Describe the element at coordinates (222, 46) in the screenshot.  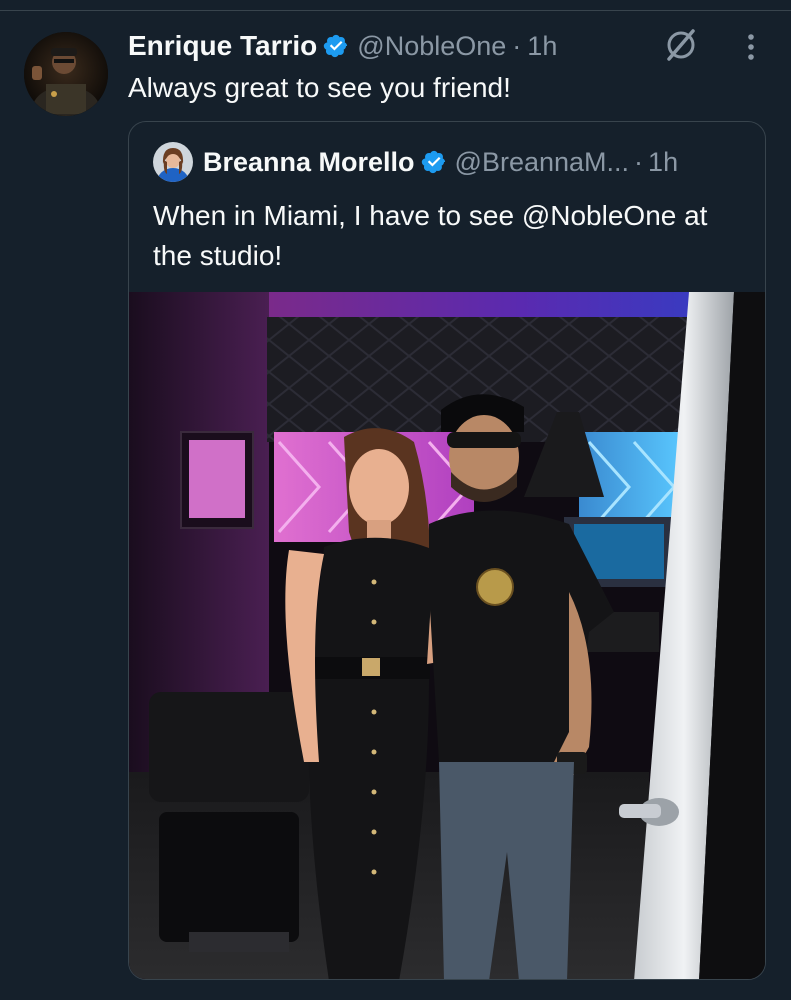
I see `author-name: Enrique Tarrio` at that location.